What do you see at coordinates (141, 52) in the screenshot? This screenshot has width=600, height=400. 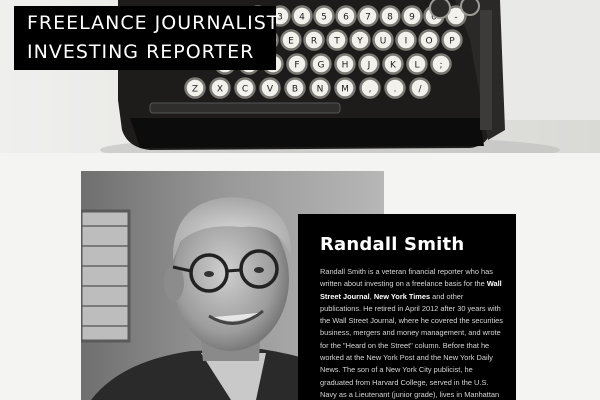 I see `hero-title-line-2: INVESTING REPORTER` at bounding box center [141, 52].